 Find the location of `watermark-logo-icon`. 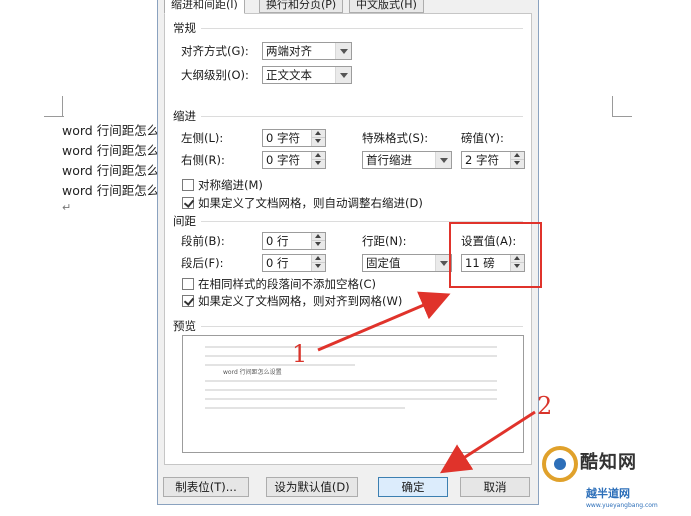

watermark-logo-icon is located at coordinates (560, 464).